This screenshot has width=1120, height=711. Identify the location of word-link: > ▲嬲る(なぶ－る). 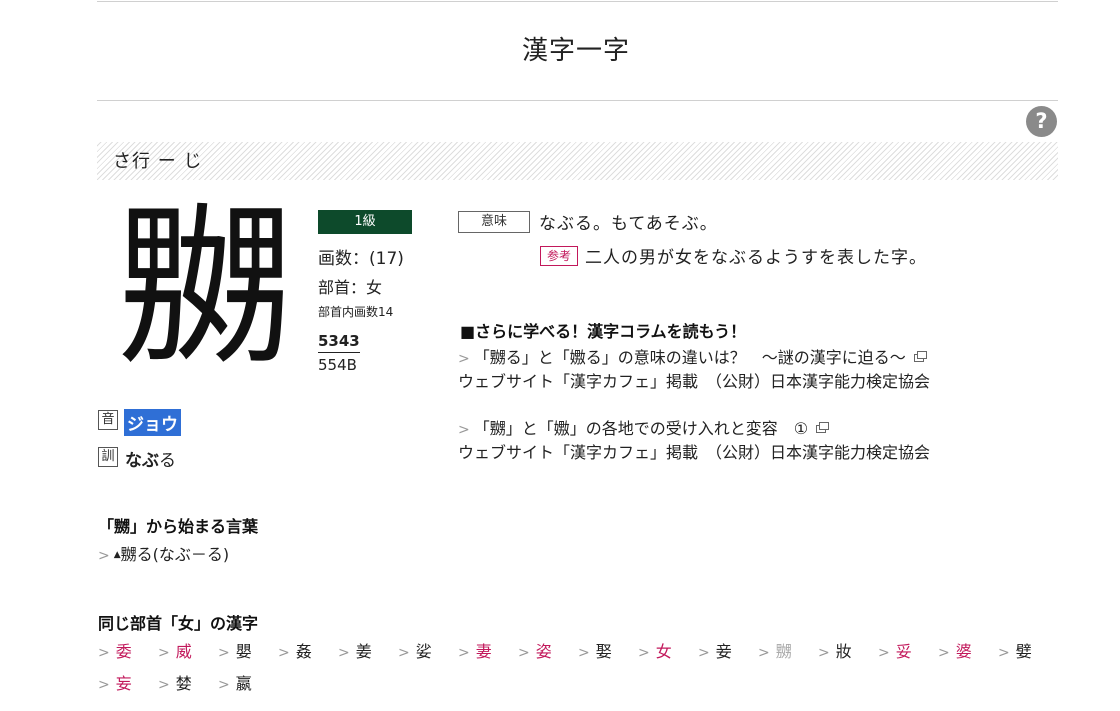
(163, 553).